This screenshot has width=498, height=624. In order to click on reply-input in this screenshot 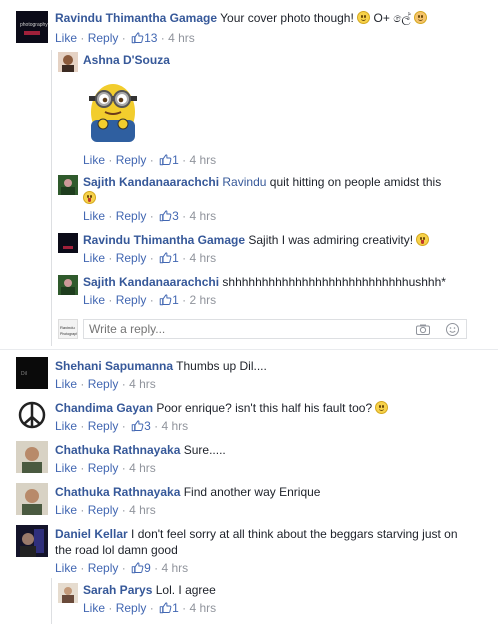, I will do `click(239, 329)`.